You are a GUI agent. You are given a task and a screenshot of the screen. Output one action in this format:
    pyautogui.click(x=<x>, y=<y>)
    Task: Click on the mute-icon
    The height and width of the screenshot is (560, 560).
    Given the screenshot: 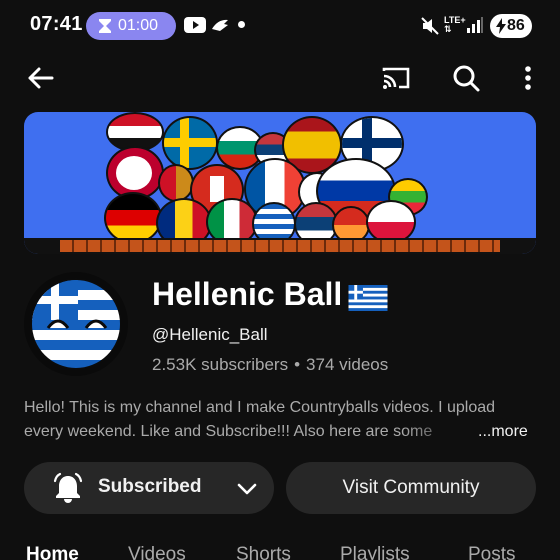 What is the action you would take?
    pyautogui.click(x=430, y=26)
    